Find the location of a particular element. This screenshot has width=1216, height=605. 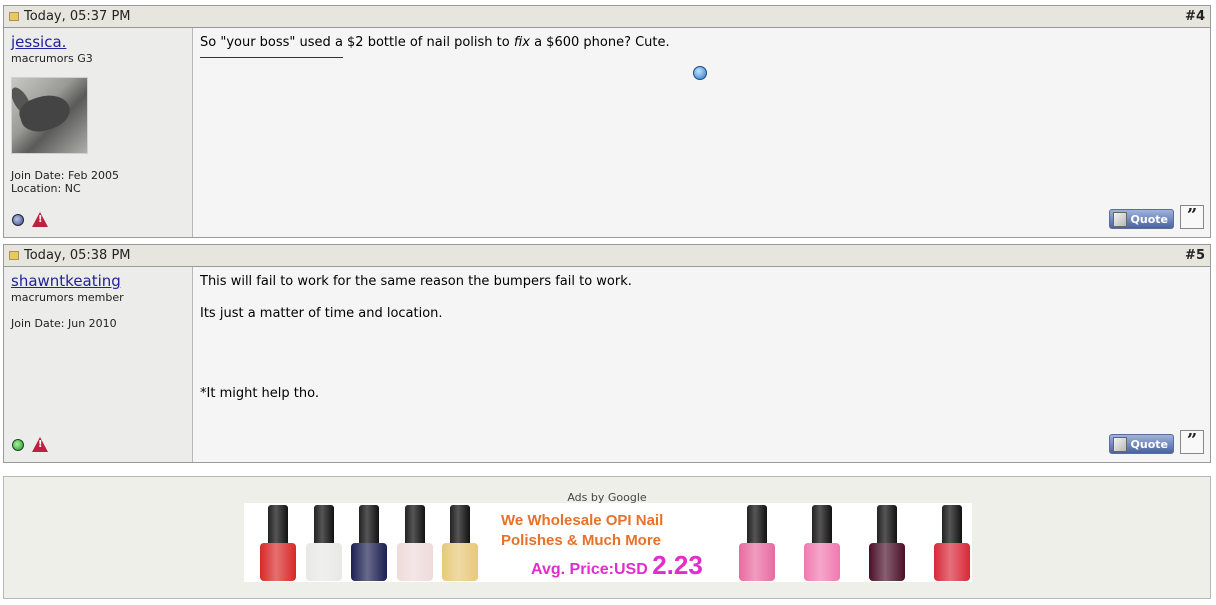

post-header: Today, 05:37 PM #4 is located at coordinates (607, 17).